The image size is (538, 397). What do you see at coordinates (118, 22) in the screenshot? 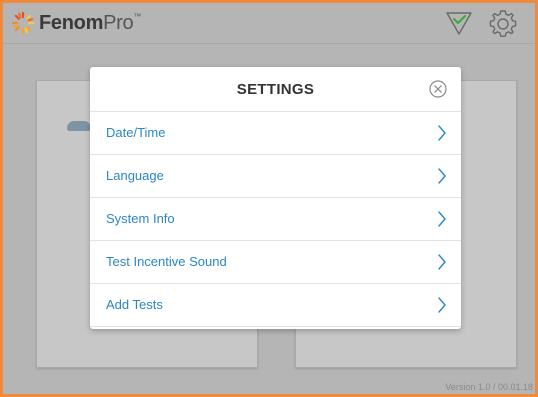
I see `logo-text-light: Pro` at bounding box center [118, 22].